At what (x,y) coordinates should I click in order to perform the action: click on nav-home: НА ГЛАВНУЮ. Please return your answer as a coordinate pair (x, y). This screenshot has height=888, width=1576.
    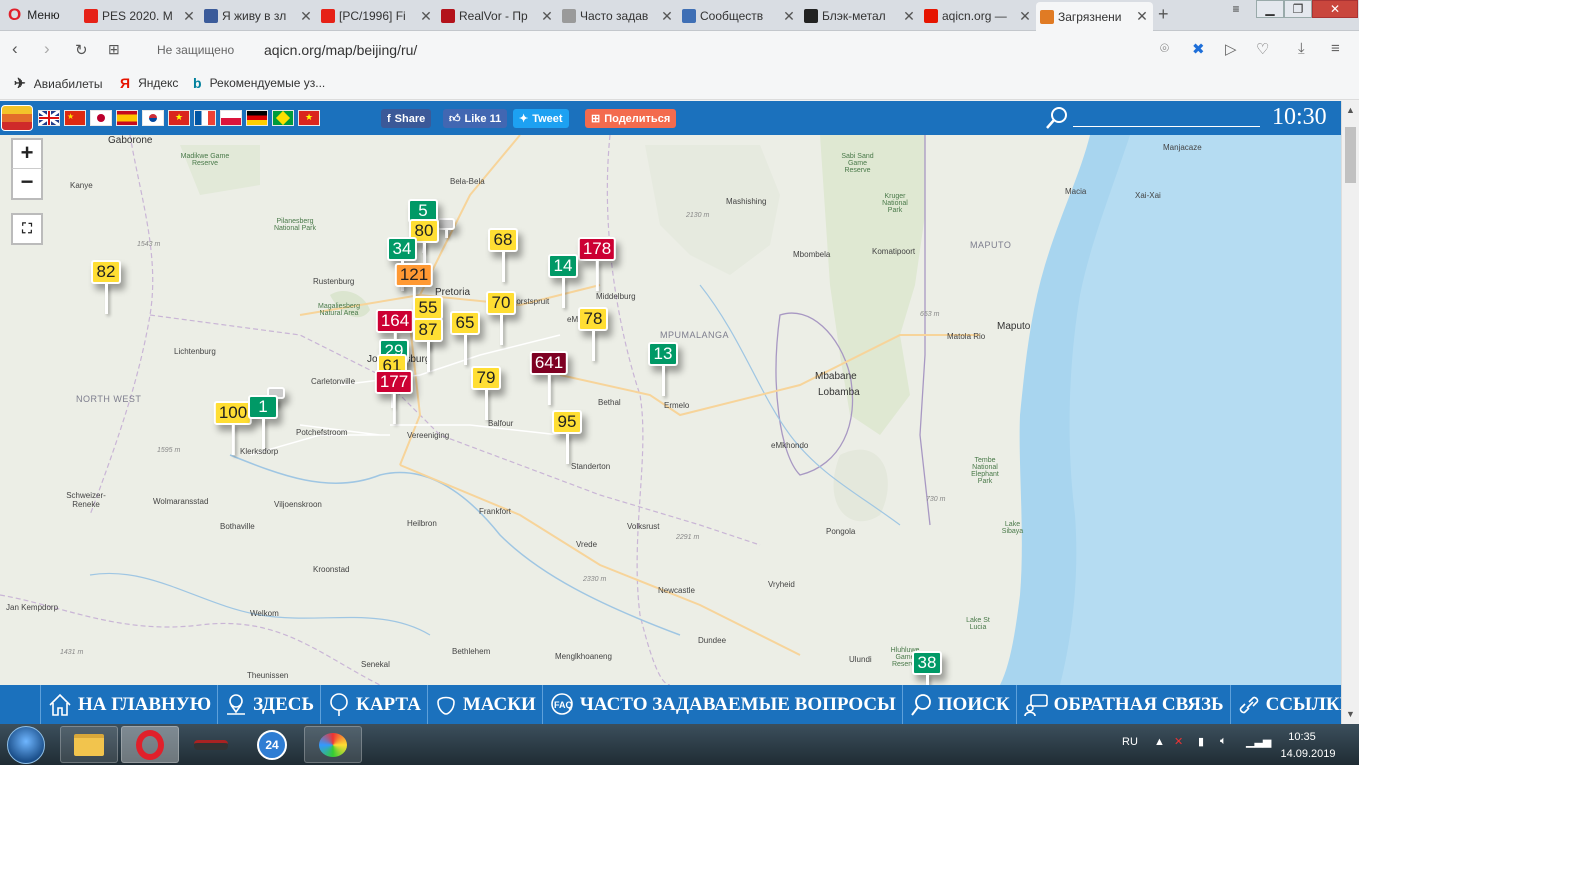
    Looking at the image, I should click on (128, 704).